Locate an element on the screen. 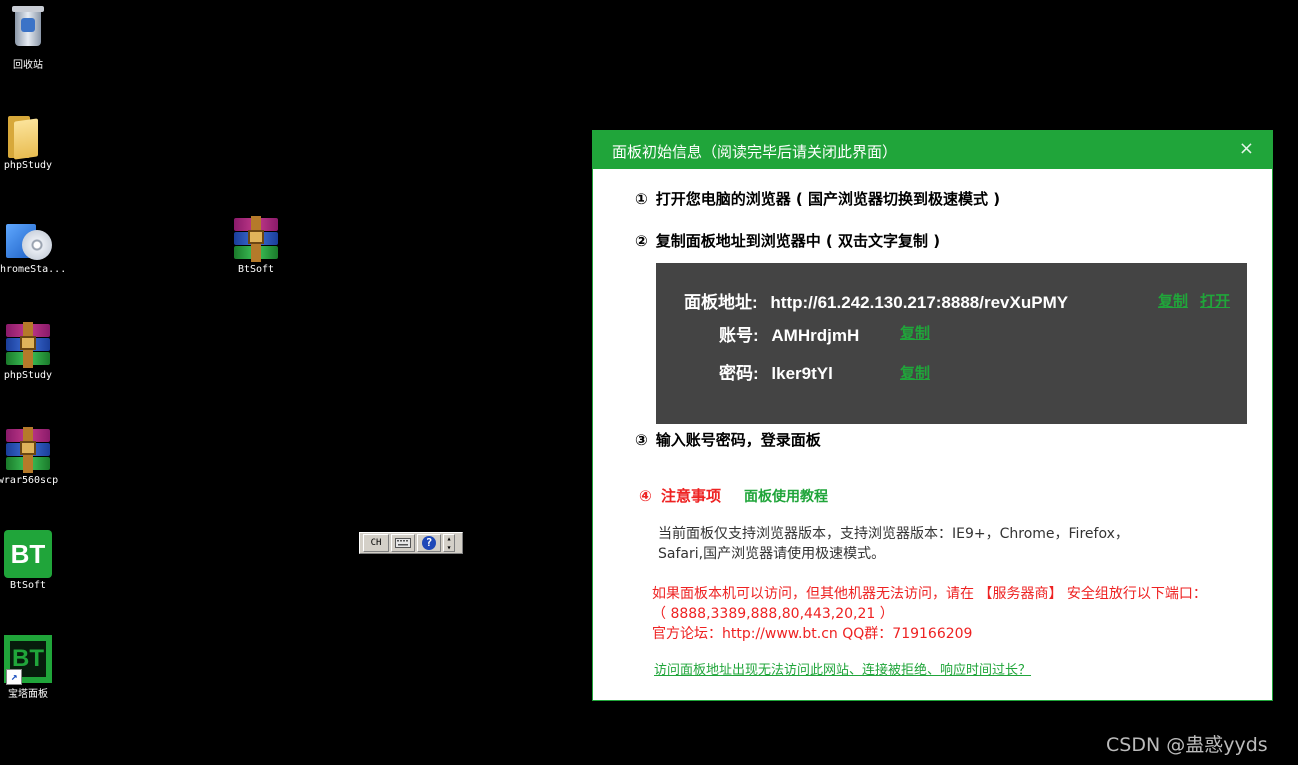 The image size is (1298, 765). language-bar: CH ? ▴ ▾ is located at coordinates (411, 543).